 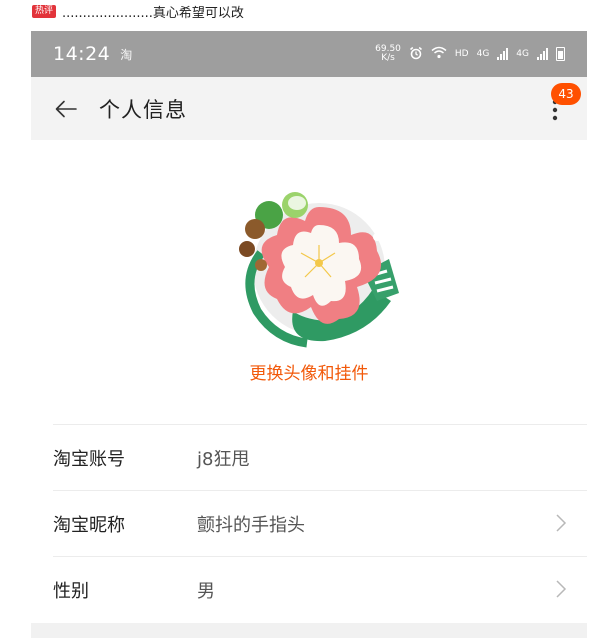 What do you see at coordinates (143, 109) in the screenshot?
I see `page-title: 个人信息` at bounding box center [143, 109].